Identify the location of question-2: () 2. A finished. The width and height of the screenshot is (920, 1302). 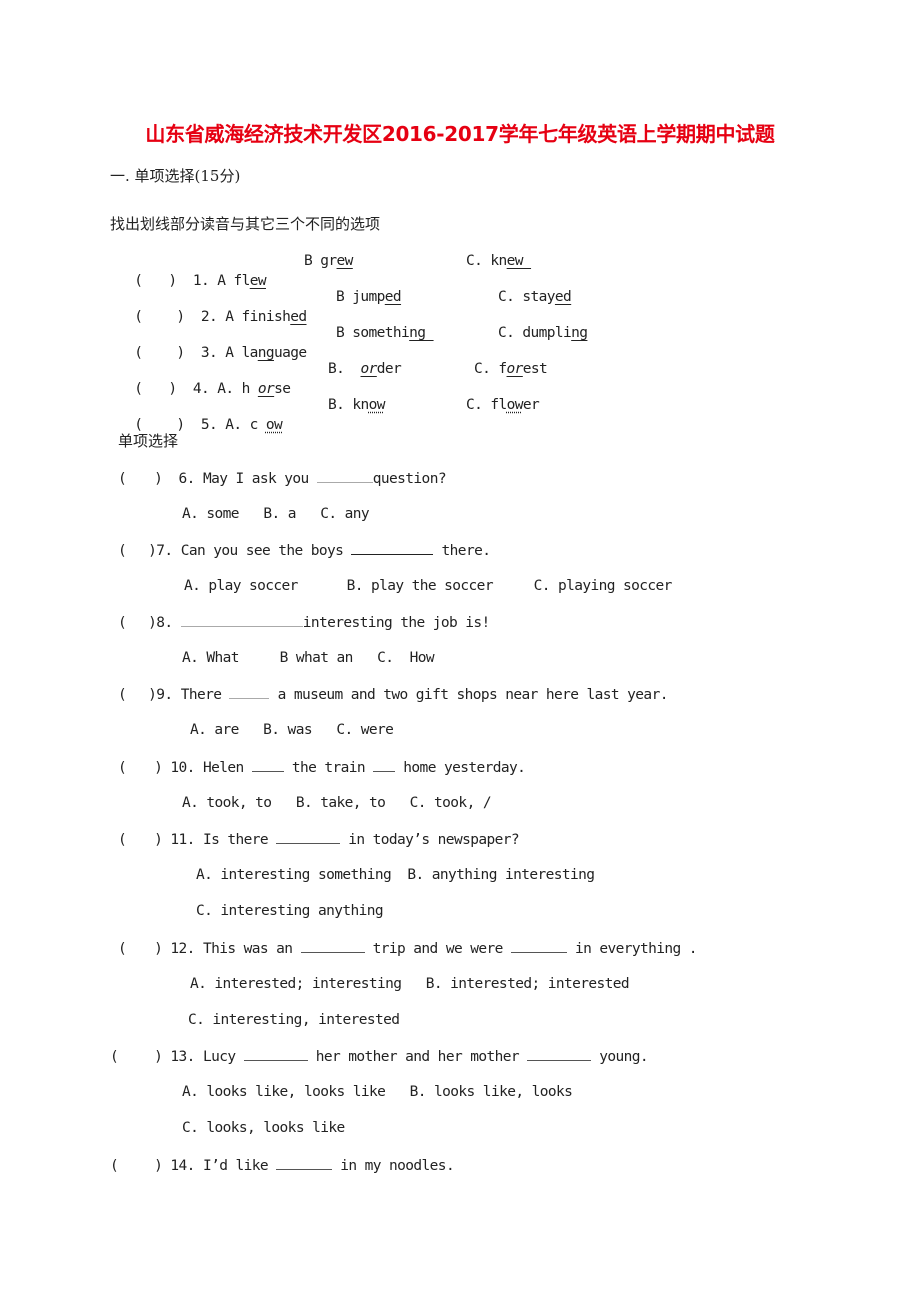
(212, 307).